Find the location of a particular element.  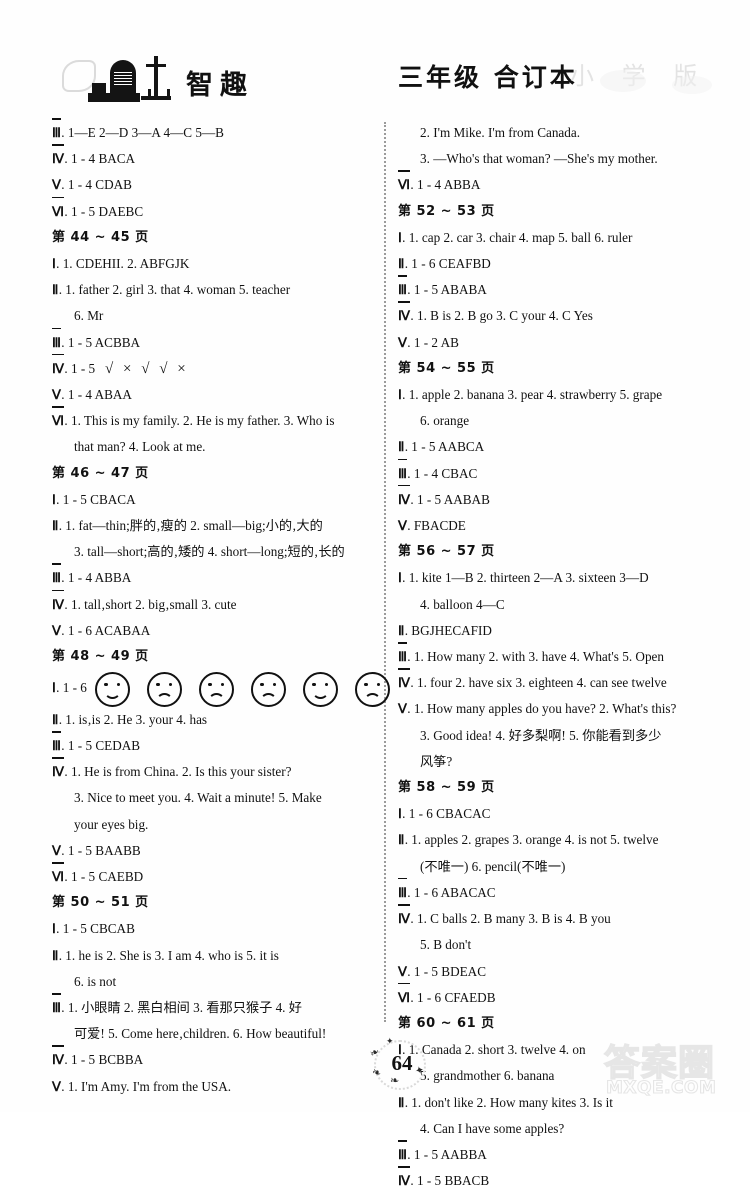

answer-continuation-line: 6. Mr is located at coordinates (89, 316).